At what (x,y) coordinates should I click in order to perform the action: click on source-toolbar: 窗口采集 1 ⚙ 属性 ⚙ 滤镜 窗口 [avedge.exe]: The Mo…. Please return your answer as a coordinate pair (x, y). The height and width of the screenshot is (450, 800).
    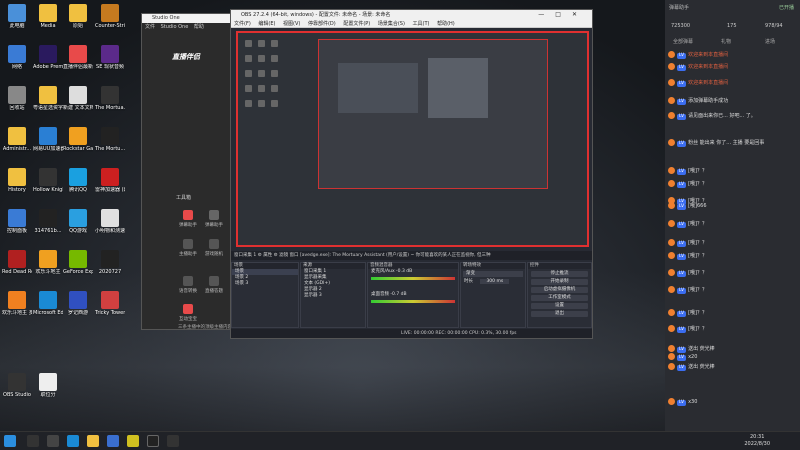
    Looking at the image, I should click on (411, 255).